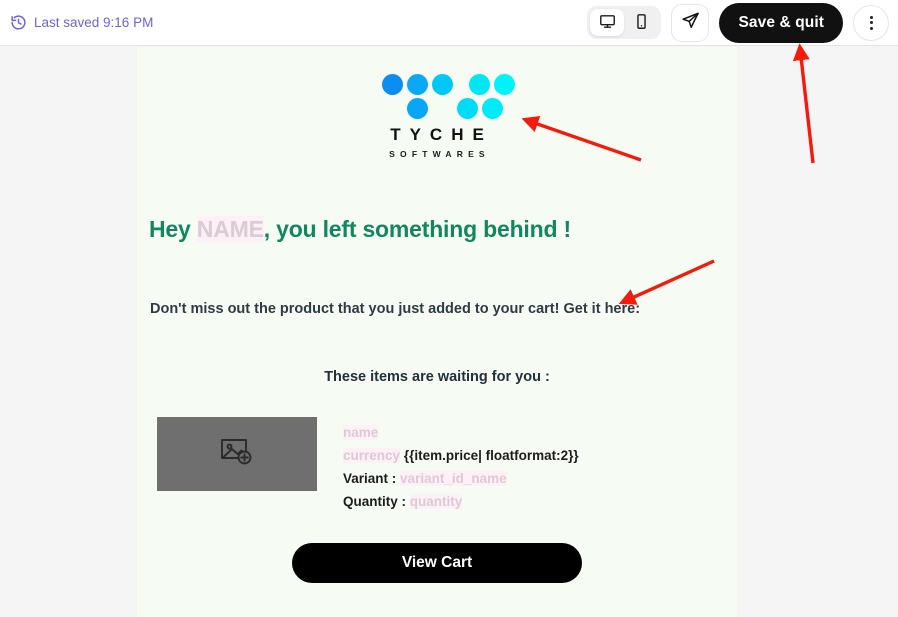  I want to click on brand-tagline: SOFTWARES, so click(439, 154).